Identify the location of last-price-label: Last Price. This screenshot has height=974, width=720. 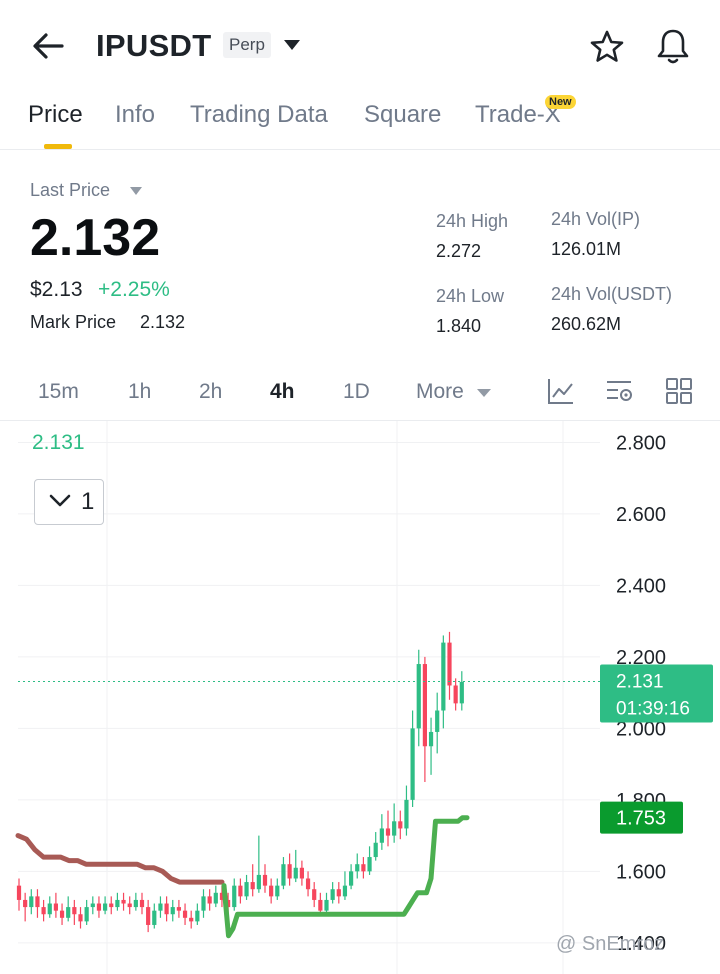
(70, 190).